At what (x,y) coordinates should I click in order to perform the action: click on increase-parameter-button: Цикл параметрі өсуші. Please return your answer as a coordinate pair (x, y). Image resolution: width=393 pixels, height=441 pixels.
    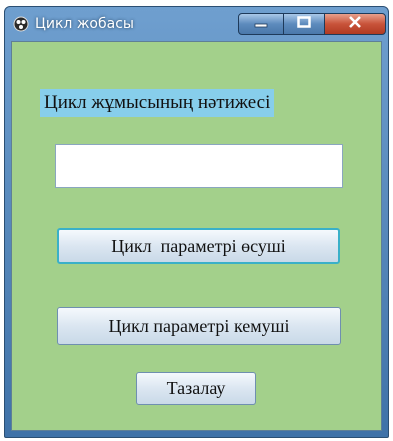
    Looking at the image, I should click on (198, 246).